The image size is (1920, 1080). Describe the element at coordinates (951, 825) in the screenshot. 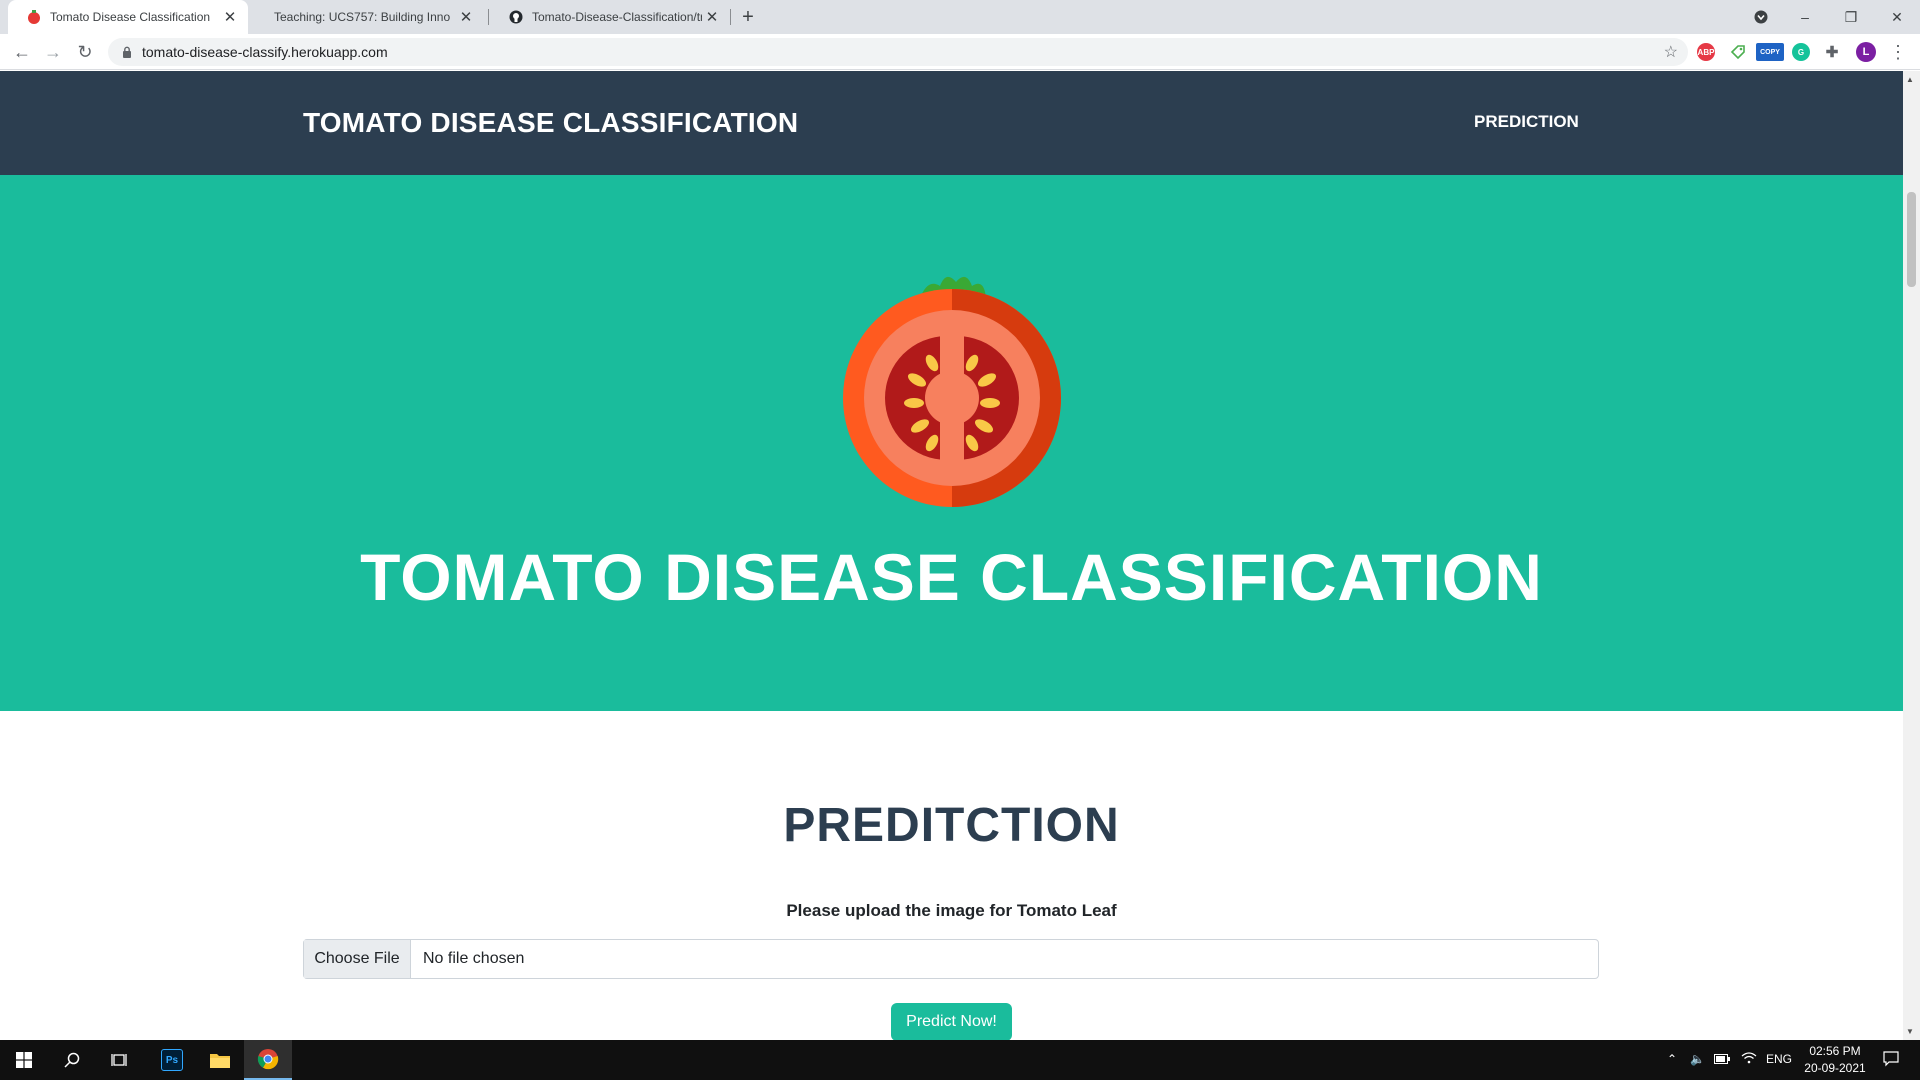

I see `prediction-heading: PREDITCTION` at that location.